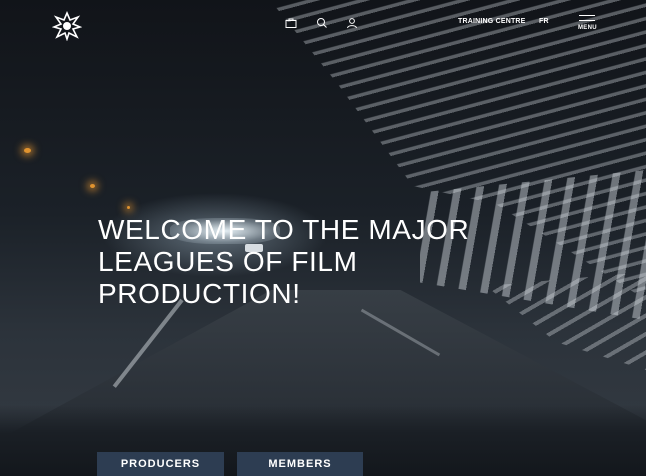 This screenshot has height=476, width=646. I want to click on language-toggle: FR, so click(544, 21).